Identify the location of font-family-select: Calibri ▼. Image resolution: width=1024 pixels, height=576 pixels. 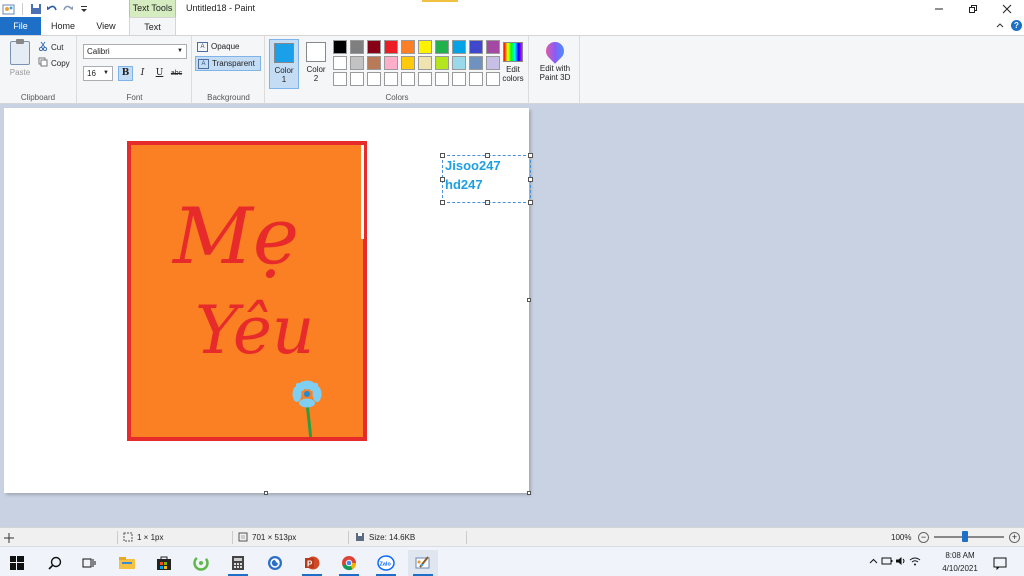
(135, 51).